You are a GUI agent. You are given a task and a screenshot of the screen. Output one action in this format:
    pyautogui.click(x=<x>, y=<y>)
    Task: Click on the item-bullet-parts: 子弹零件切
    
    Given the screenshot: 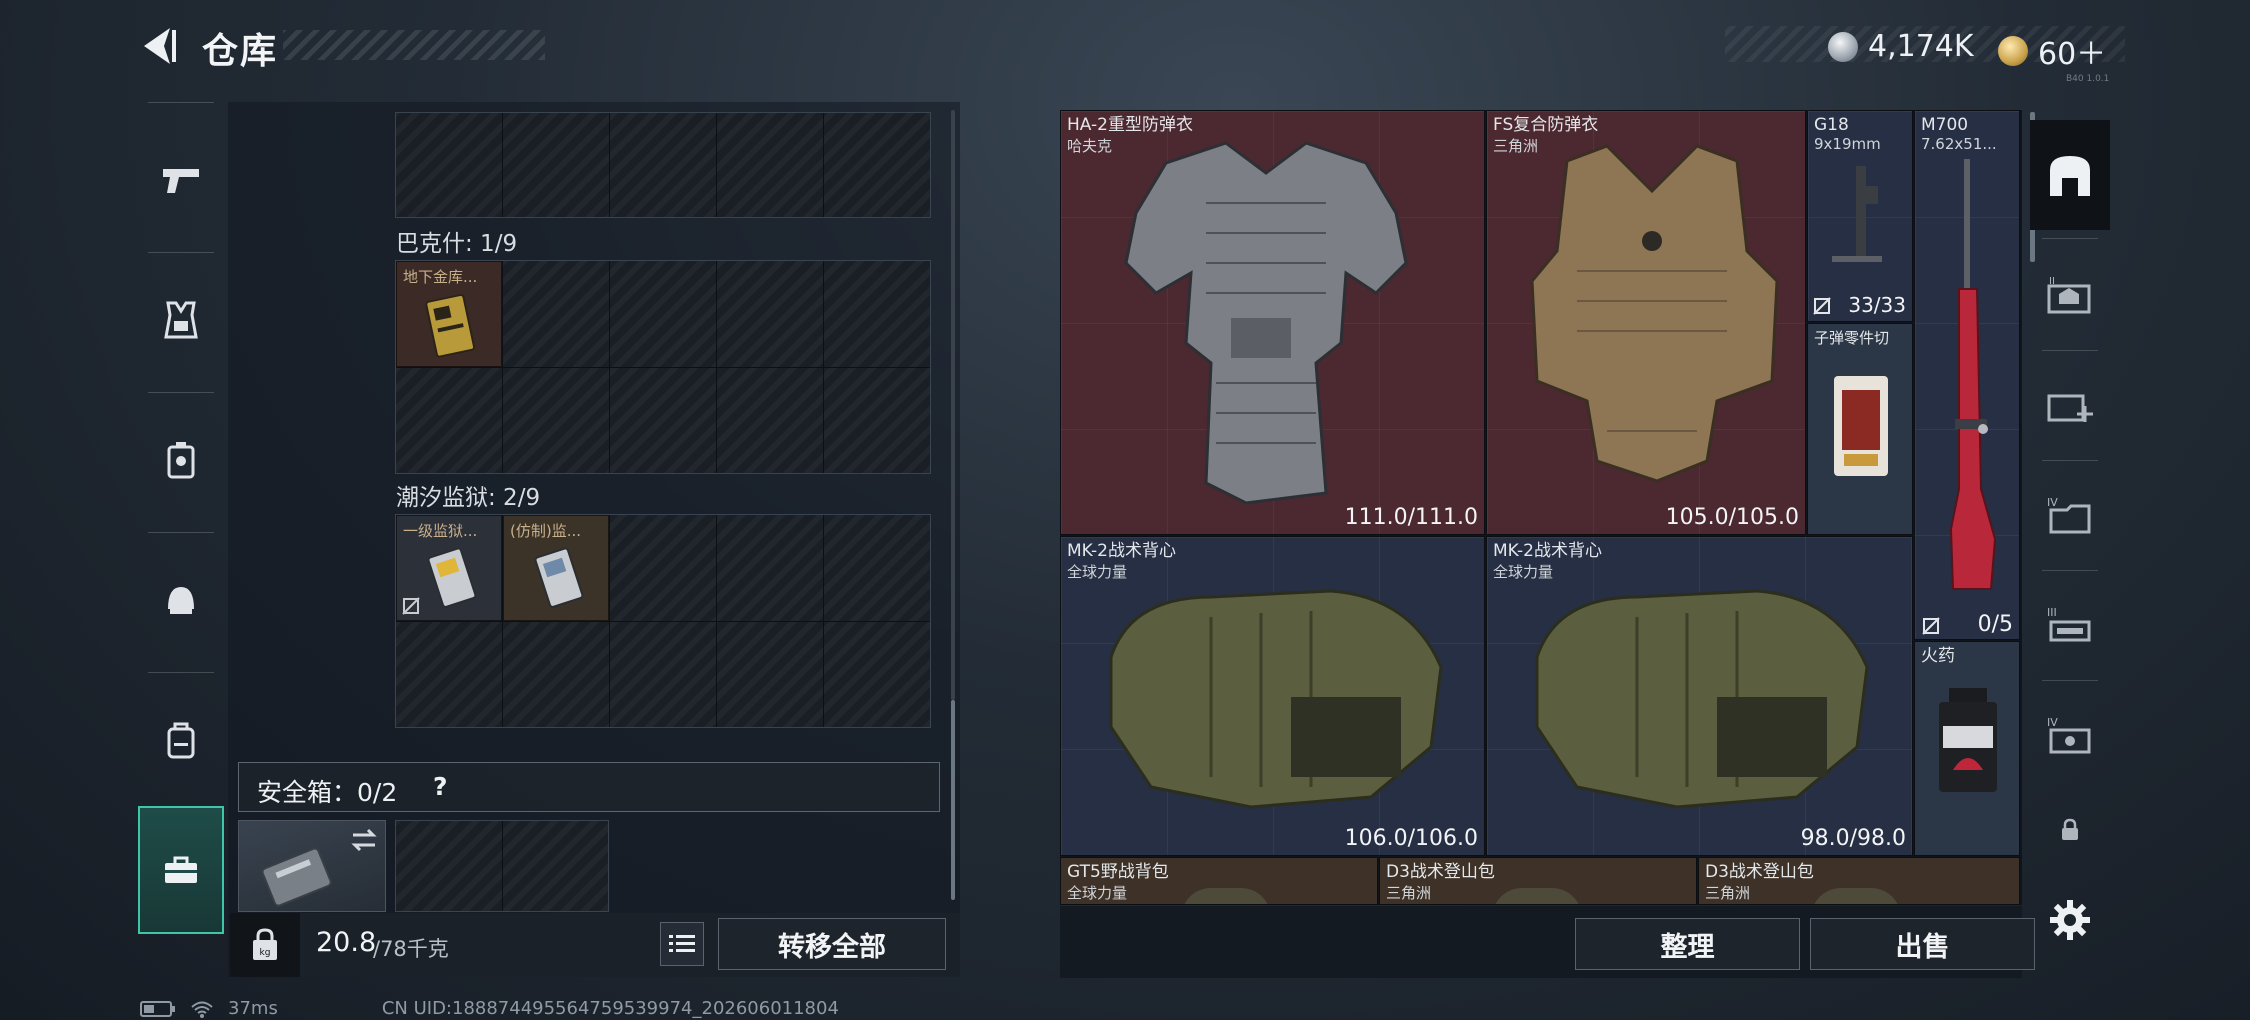 What is the action you would take?
    pyautogui.click(x=1860, y=429)
    